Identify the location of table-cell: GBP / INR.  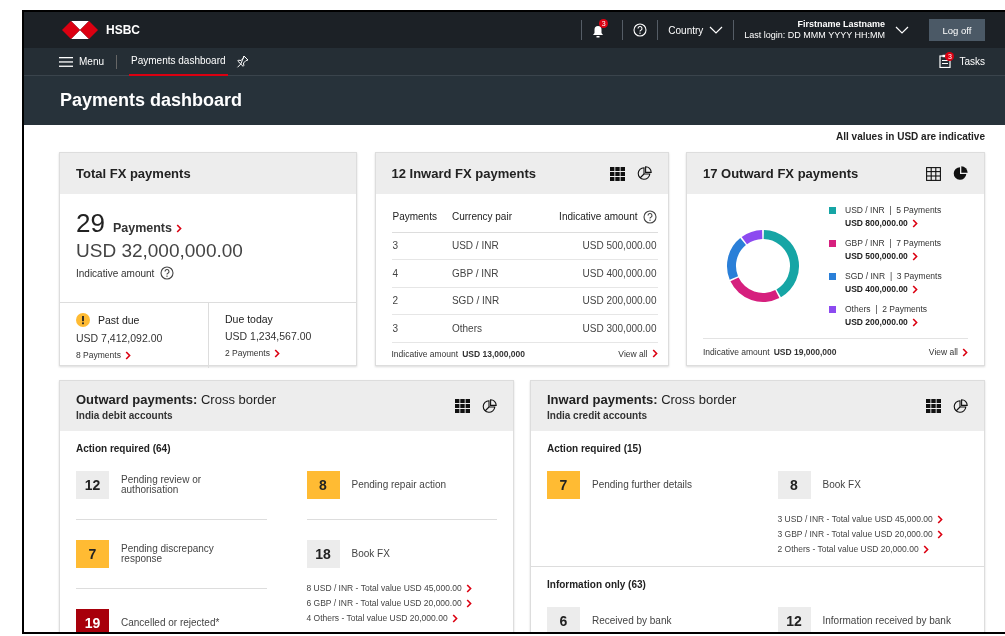
(490, 273).